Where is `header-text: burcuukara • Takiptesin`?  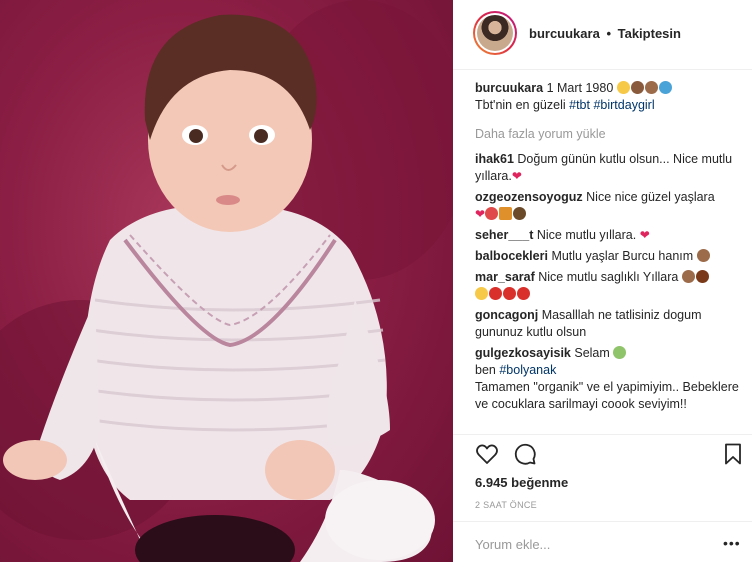
header-text: burcuukara • Takiptesin is located at coordinates (605, 33).